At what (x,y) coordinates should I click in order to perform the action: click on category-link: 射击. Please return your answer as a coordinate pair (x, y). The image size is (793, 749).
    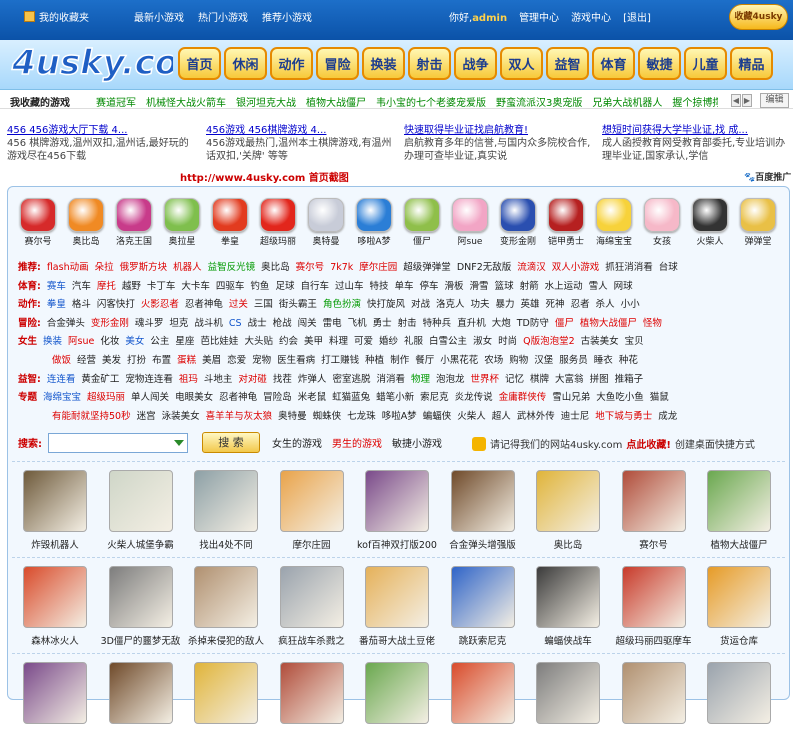
    Looking at the image, I should click on (407, 323).